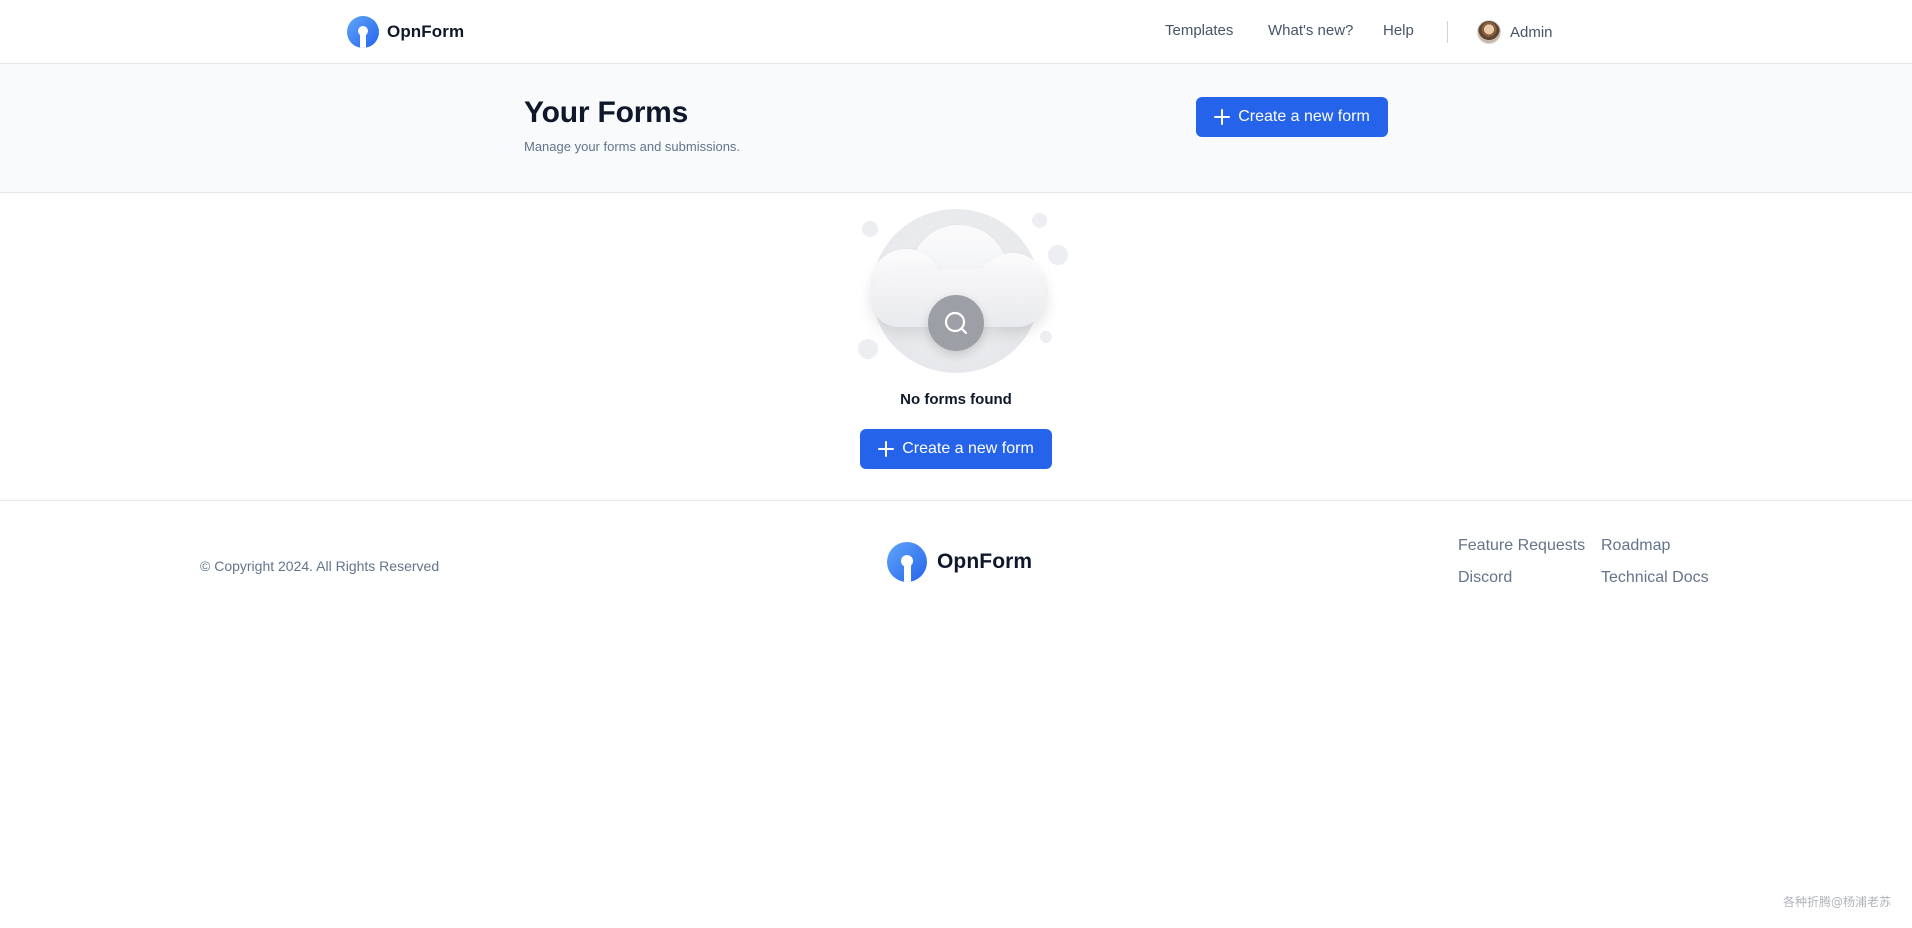 This screenshot has width=1912, height=928. What do you see at coordinates (956, 399) in the screenshot?
I see `empty-state-title: No forms found` at bounding box center [956, 399].